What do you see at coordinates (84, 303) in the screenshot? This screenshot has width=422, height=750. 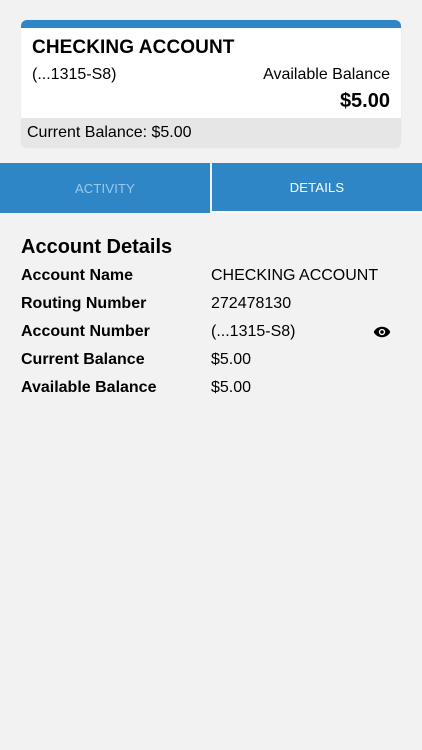 I see `detail-label: Routing Number` at bounding box center [84, 303].